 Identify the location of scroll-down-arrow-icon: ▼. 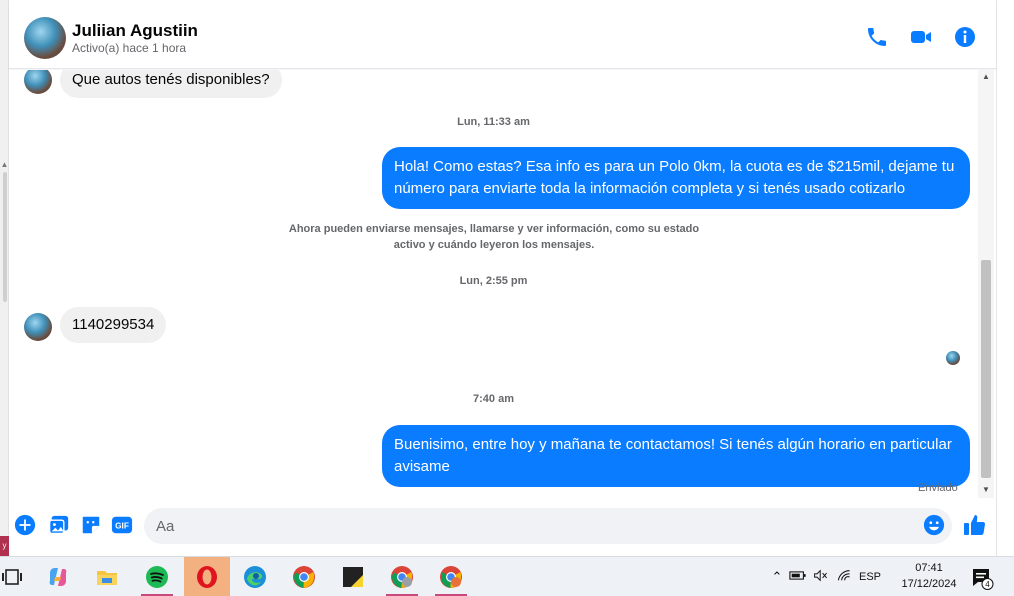
(986, 489).